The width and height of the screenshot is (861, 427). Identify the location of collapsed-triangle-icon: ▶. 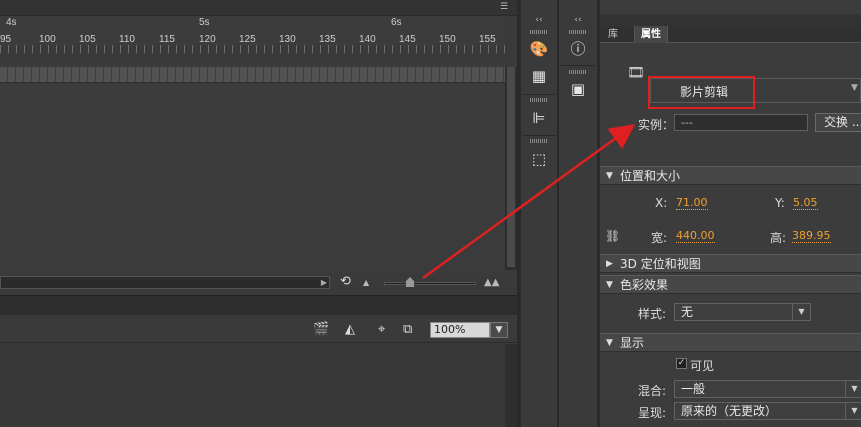
(609, 264).